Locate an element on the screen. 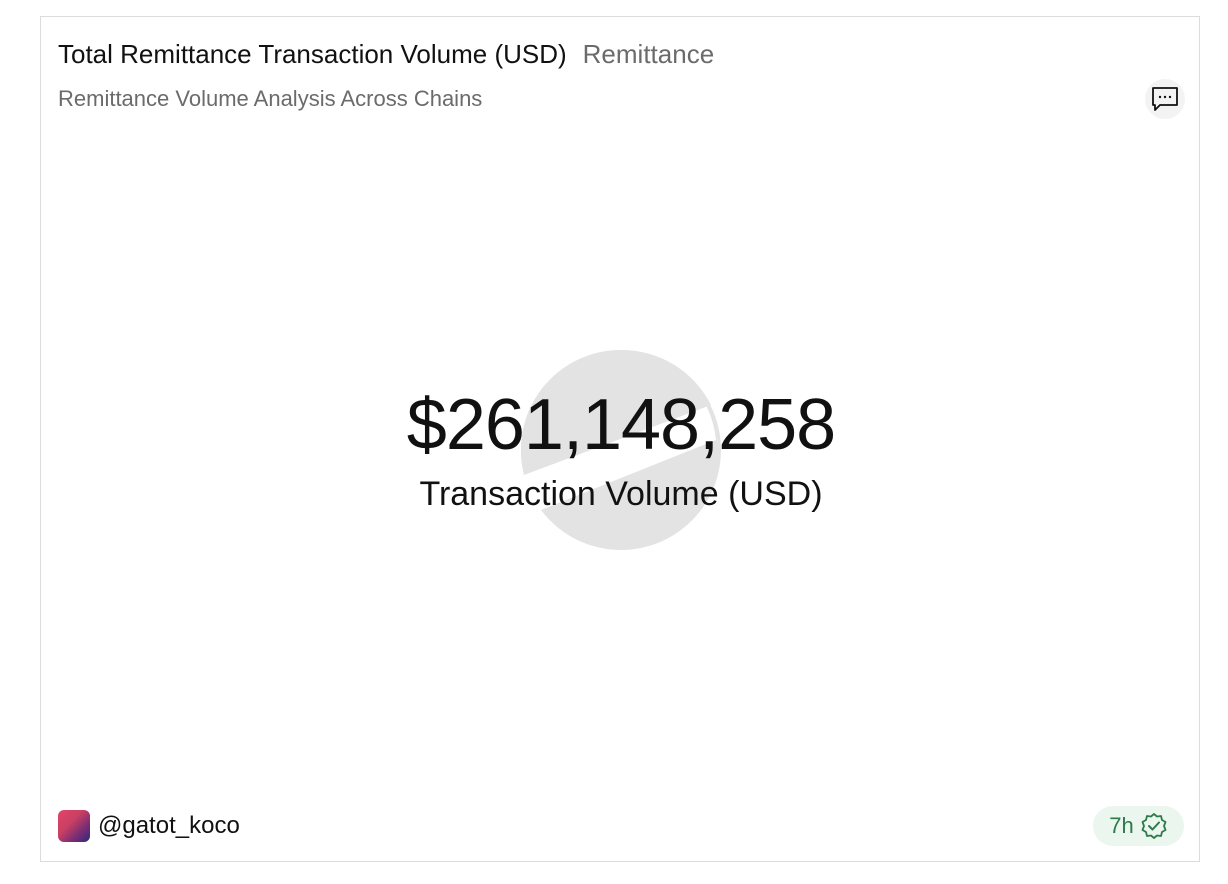 Image resolution: width=1228 pixels, height=884 pixels. author-link: @gatot_koco is located at coordinates (149, 826).